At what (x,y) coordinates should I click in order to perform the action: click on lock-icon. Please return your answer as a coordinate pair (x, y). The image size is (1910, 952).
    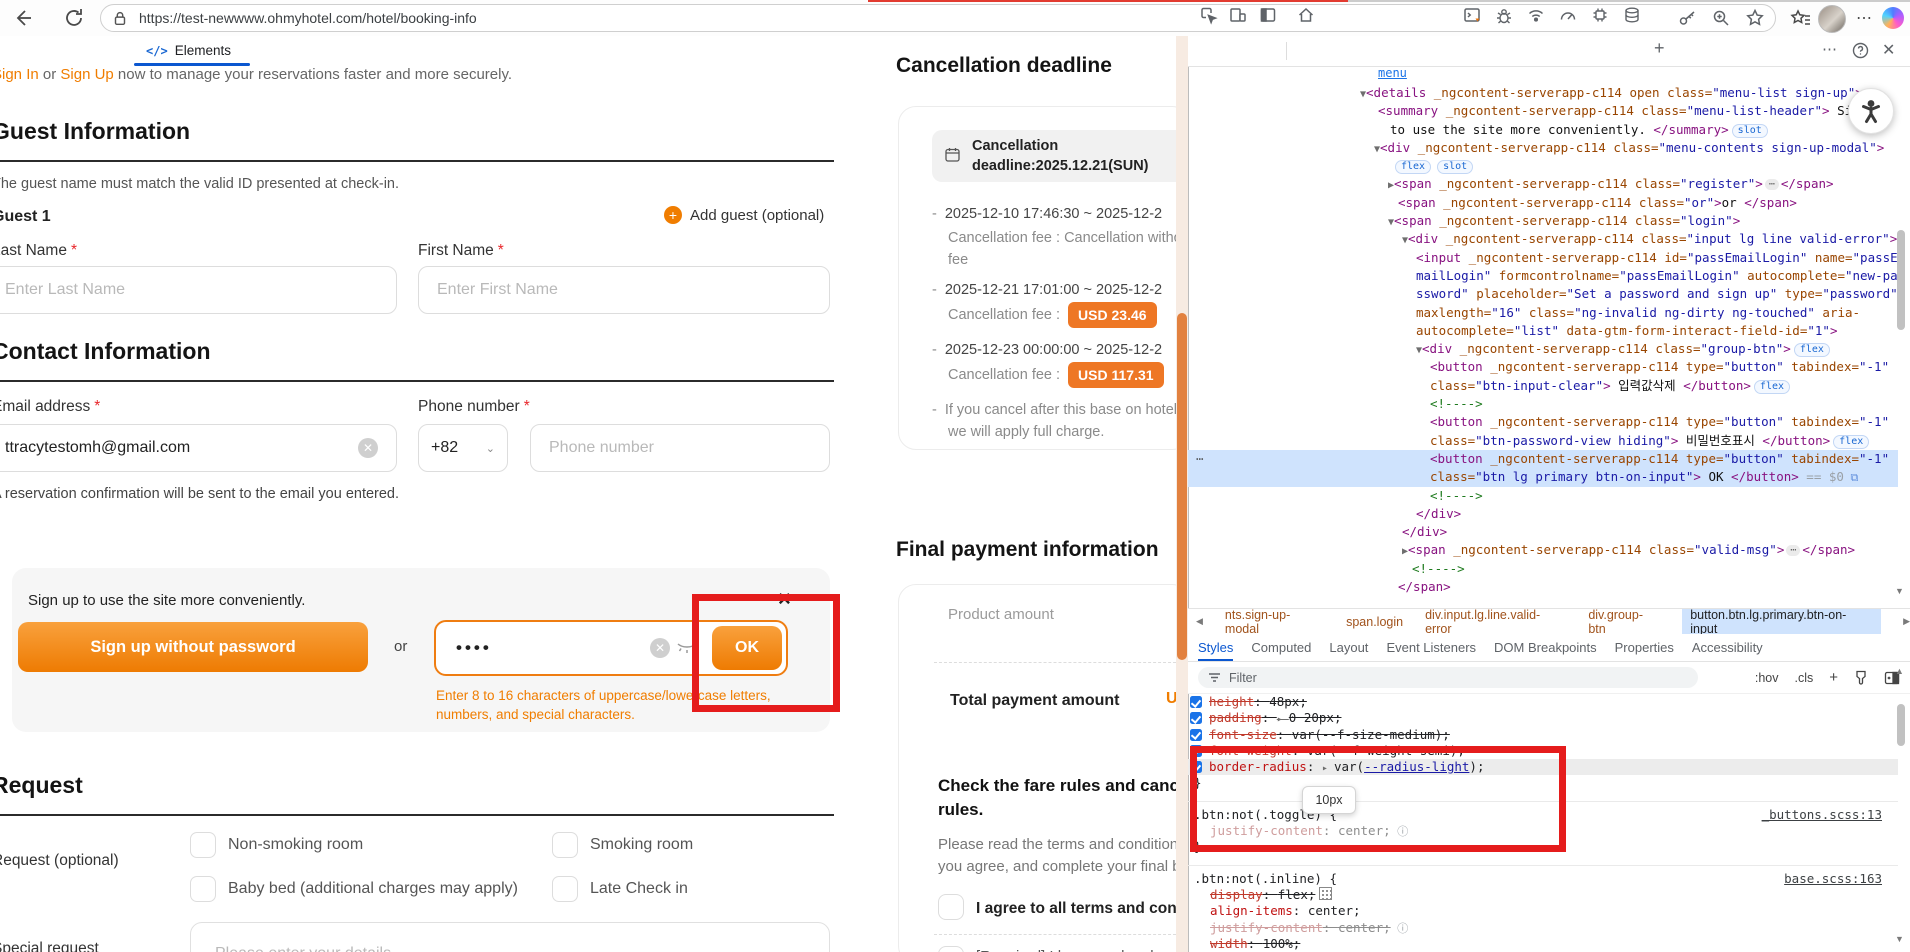
    Looking at the image, I should click on (120, 18).